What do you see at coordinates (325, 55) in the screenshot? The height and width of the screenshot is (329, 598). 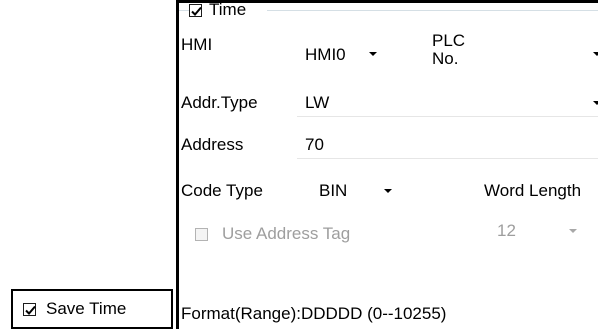 I see `hmi-select: HMI0` at bounding box center [325, 55].